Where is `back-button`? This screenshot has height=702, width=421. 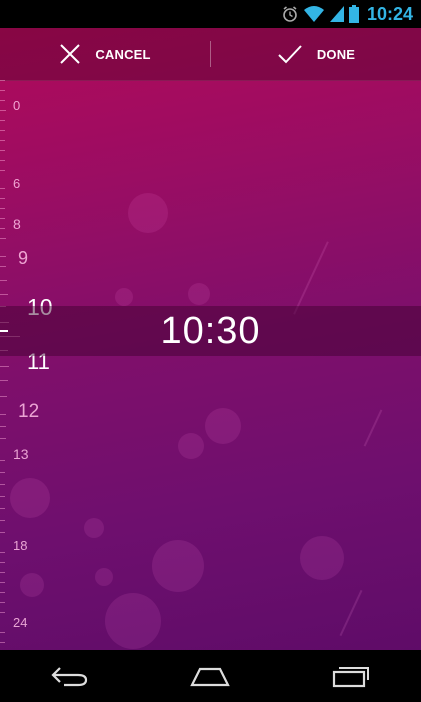 back-button is located at coordinates (70, 676).